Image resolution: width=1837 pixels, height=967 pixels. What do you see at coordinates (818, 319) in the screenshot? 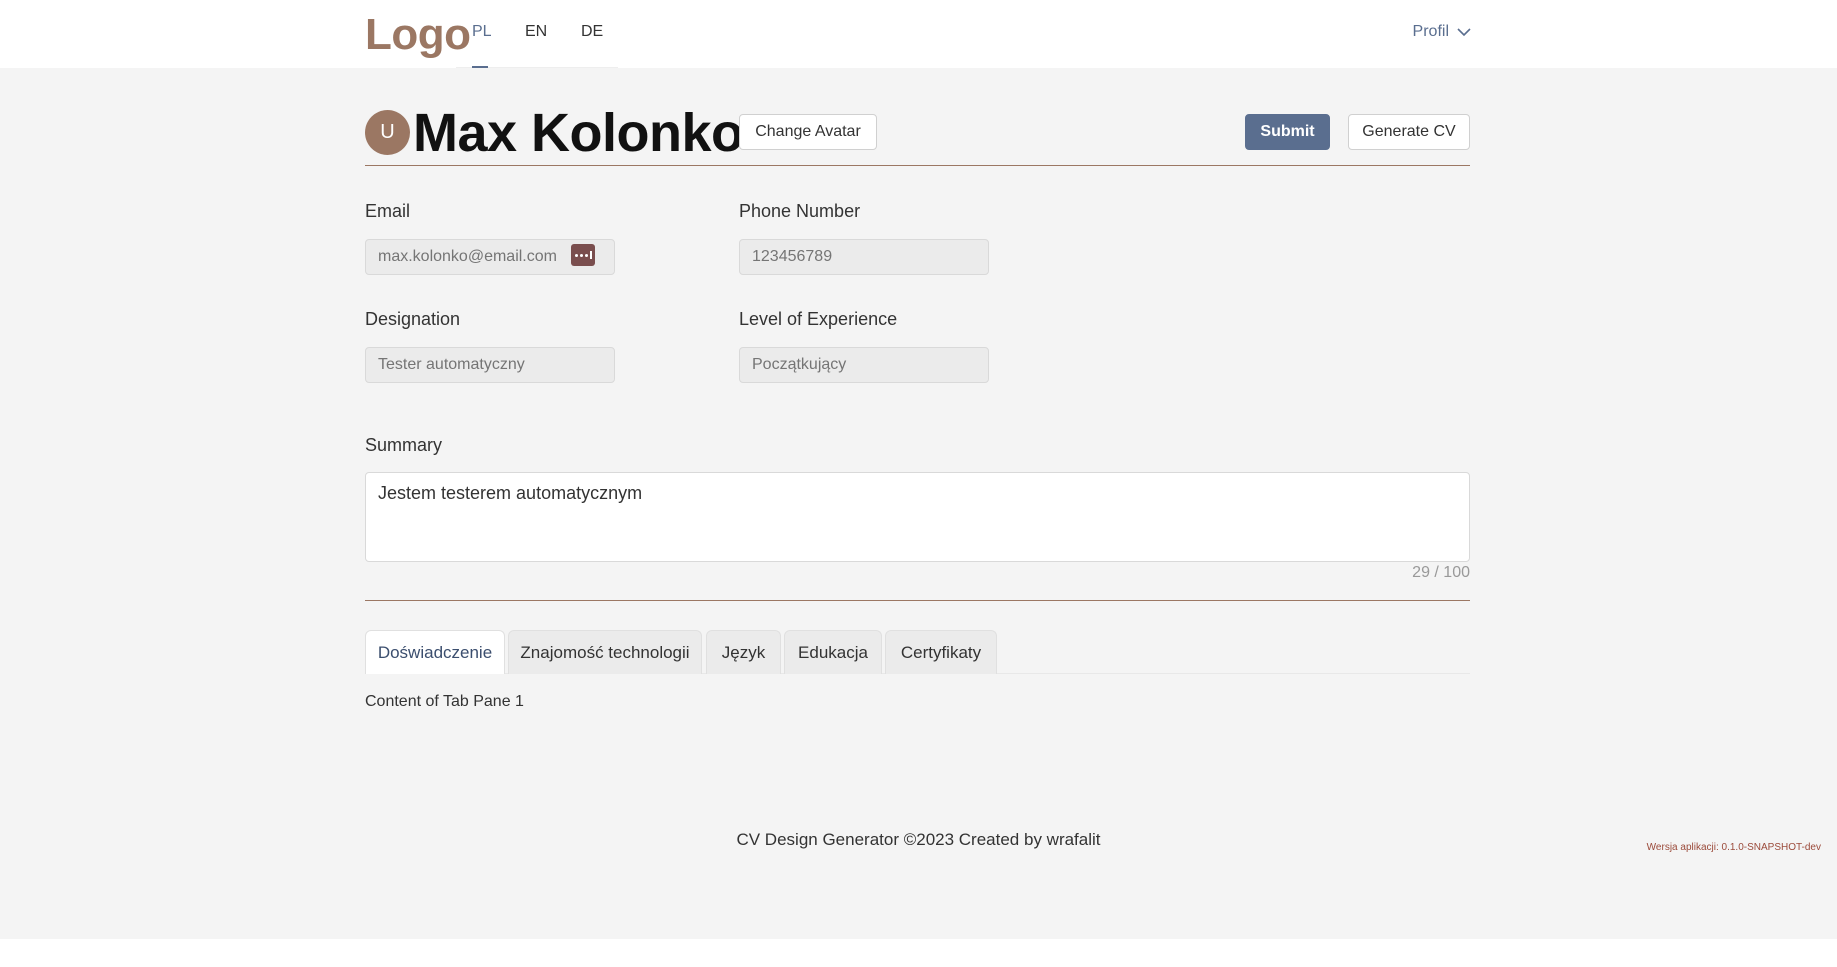
I see `experience-label: Level of Experience` at bounding box center [818, 319].